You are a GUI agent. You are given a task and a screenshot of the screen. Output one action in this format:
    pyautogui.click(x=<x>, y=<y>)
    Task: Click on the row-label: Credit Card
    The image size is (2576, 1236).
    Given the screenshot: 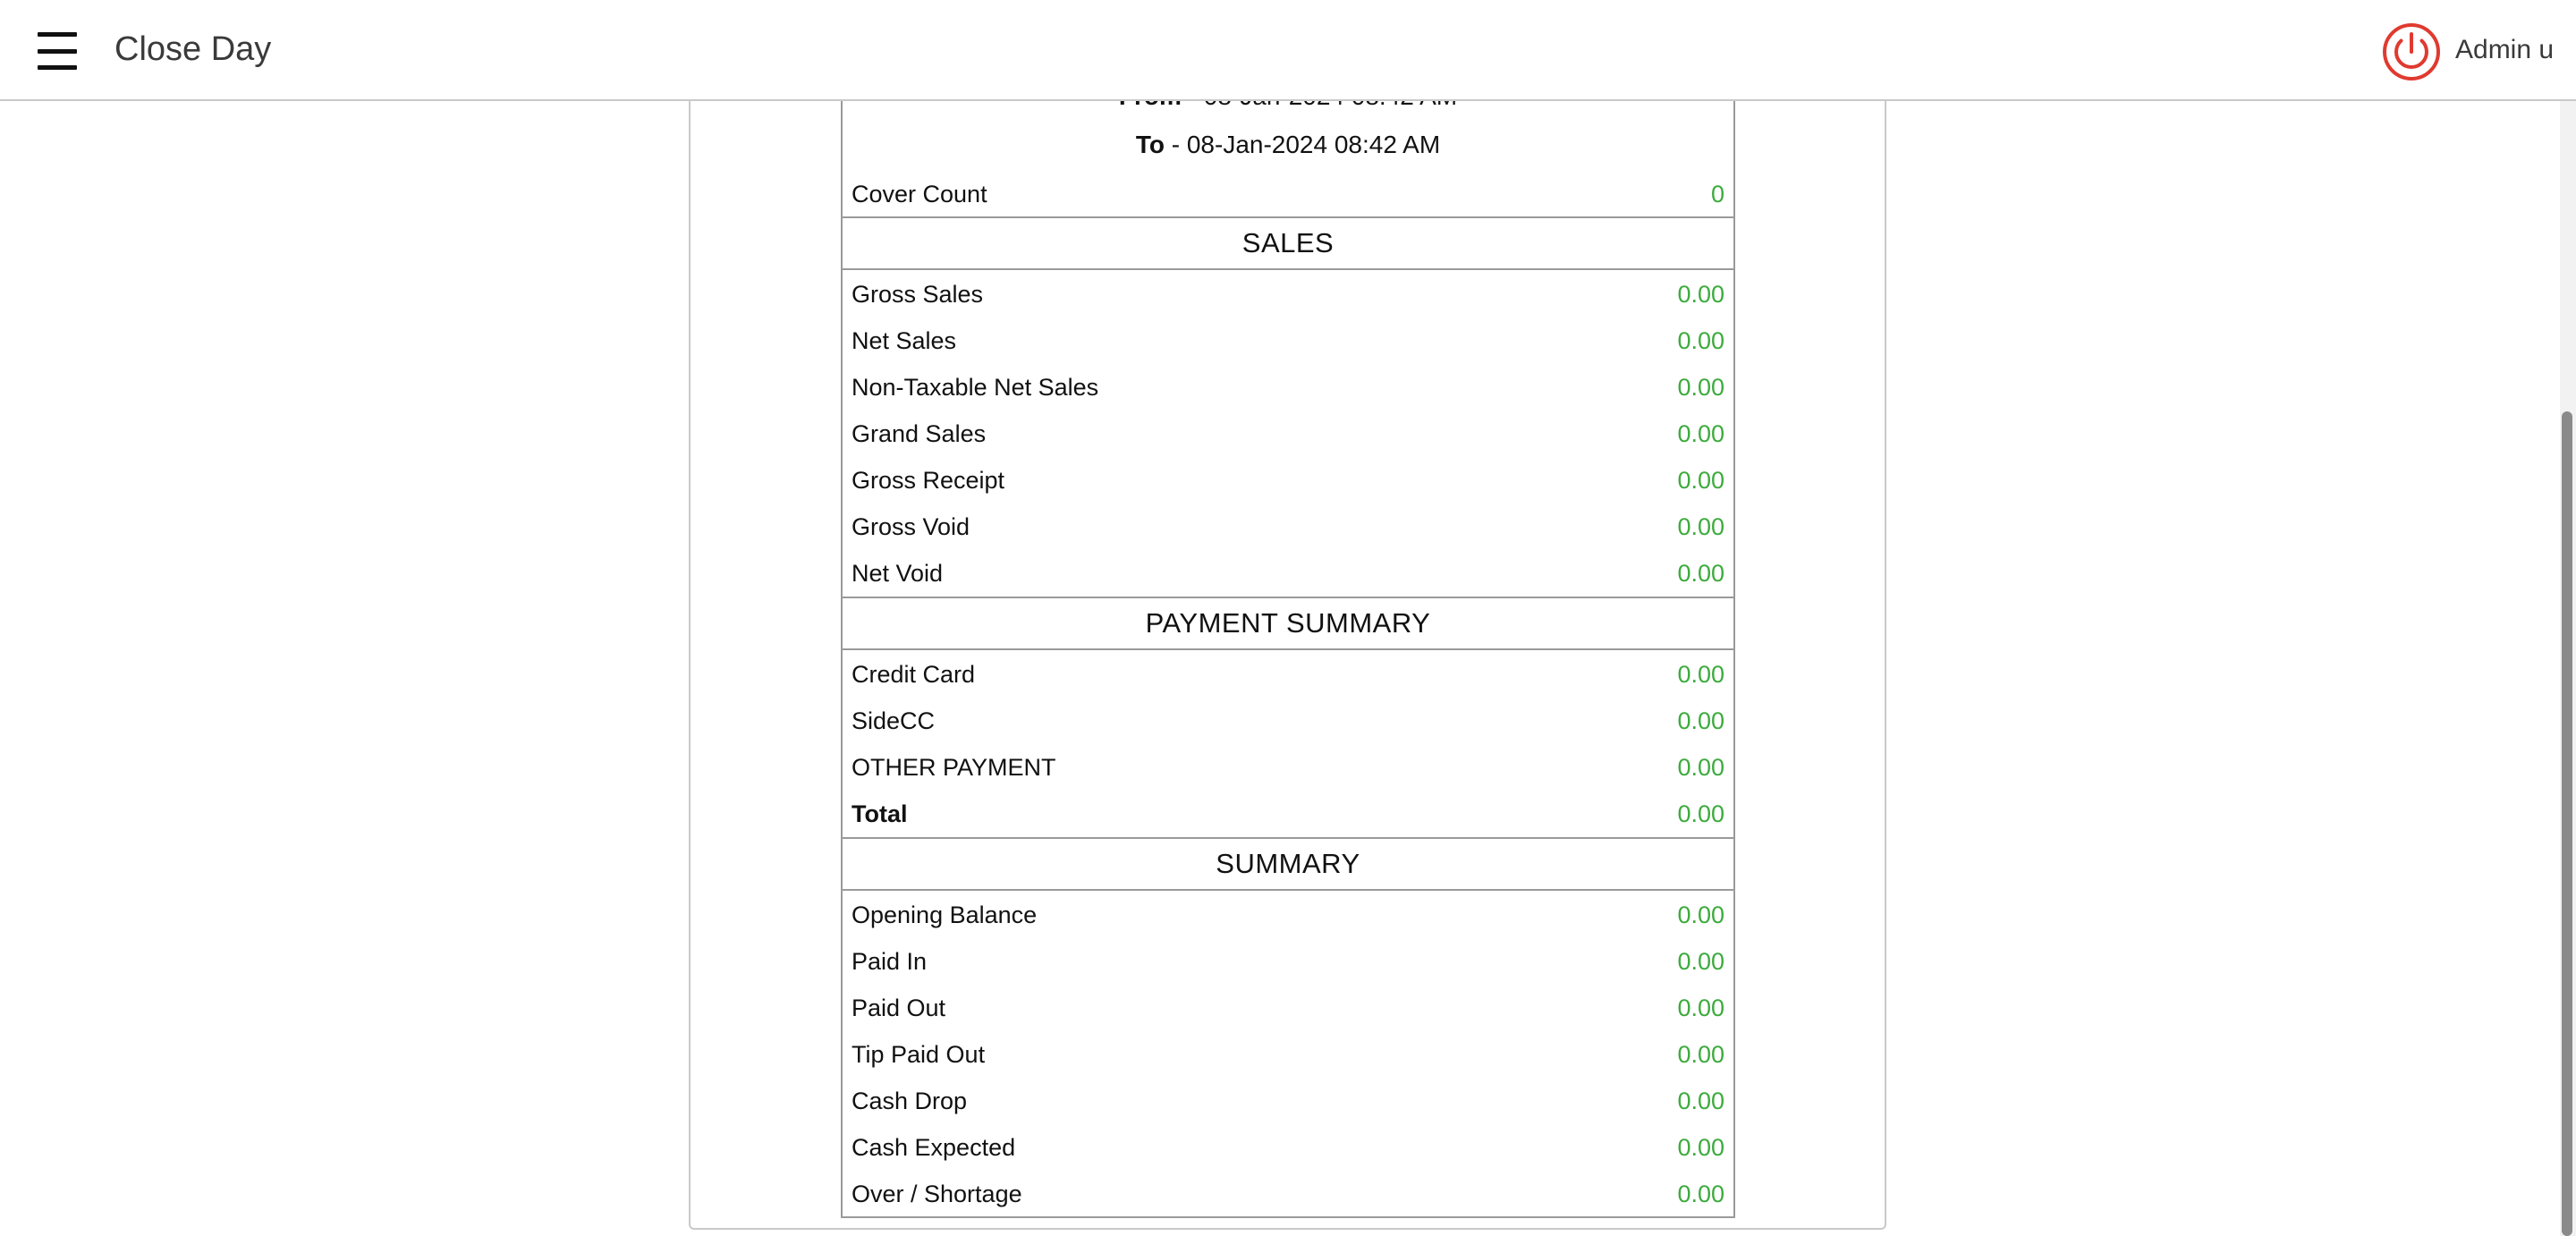 What is the action you would take?
    pyautogui.click(x=914, y=674)
    